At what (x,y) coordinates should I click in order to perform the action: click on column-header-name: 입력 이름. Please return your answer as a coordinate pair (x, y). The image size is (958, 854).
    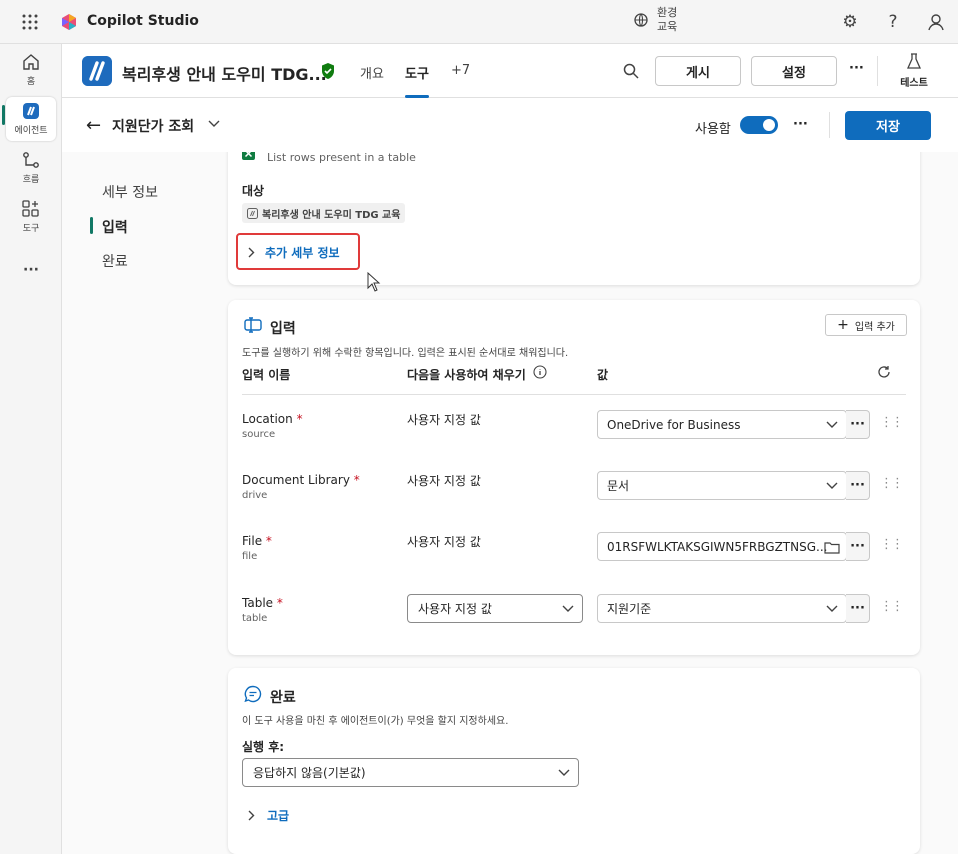
    Looking at the image, I should click on (266, 375).